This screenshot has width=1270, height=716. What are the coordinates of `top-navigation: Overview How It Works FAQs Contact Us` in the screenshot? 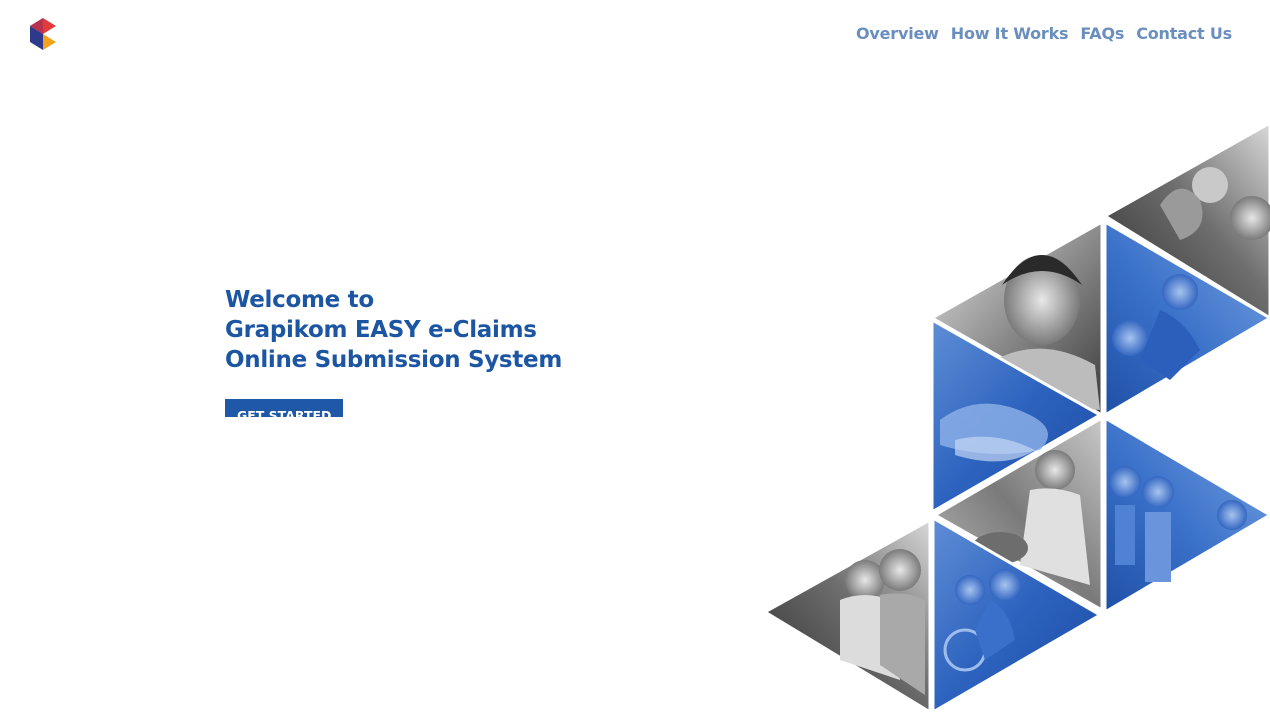 It's located at (1044, 33).